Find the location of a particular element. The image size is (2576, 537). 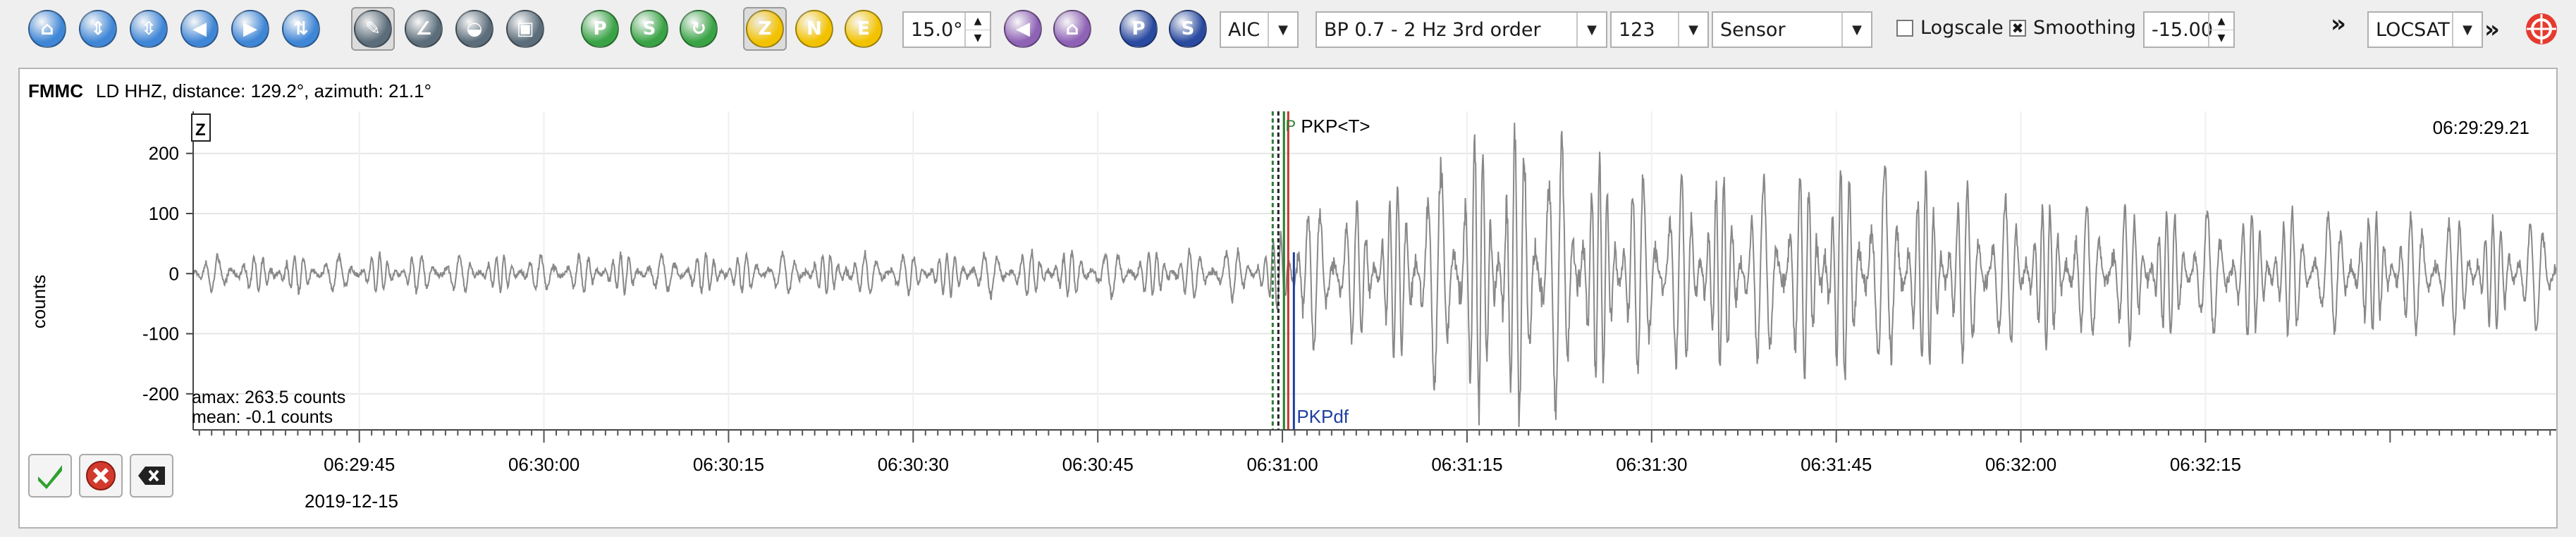

theoretical-button: ⌂ is located at coordinates (1072, 29).